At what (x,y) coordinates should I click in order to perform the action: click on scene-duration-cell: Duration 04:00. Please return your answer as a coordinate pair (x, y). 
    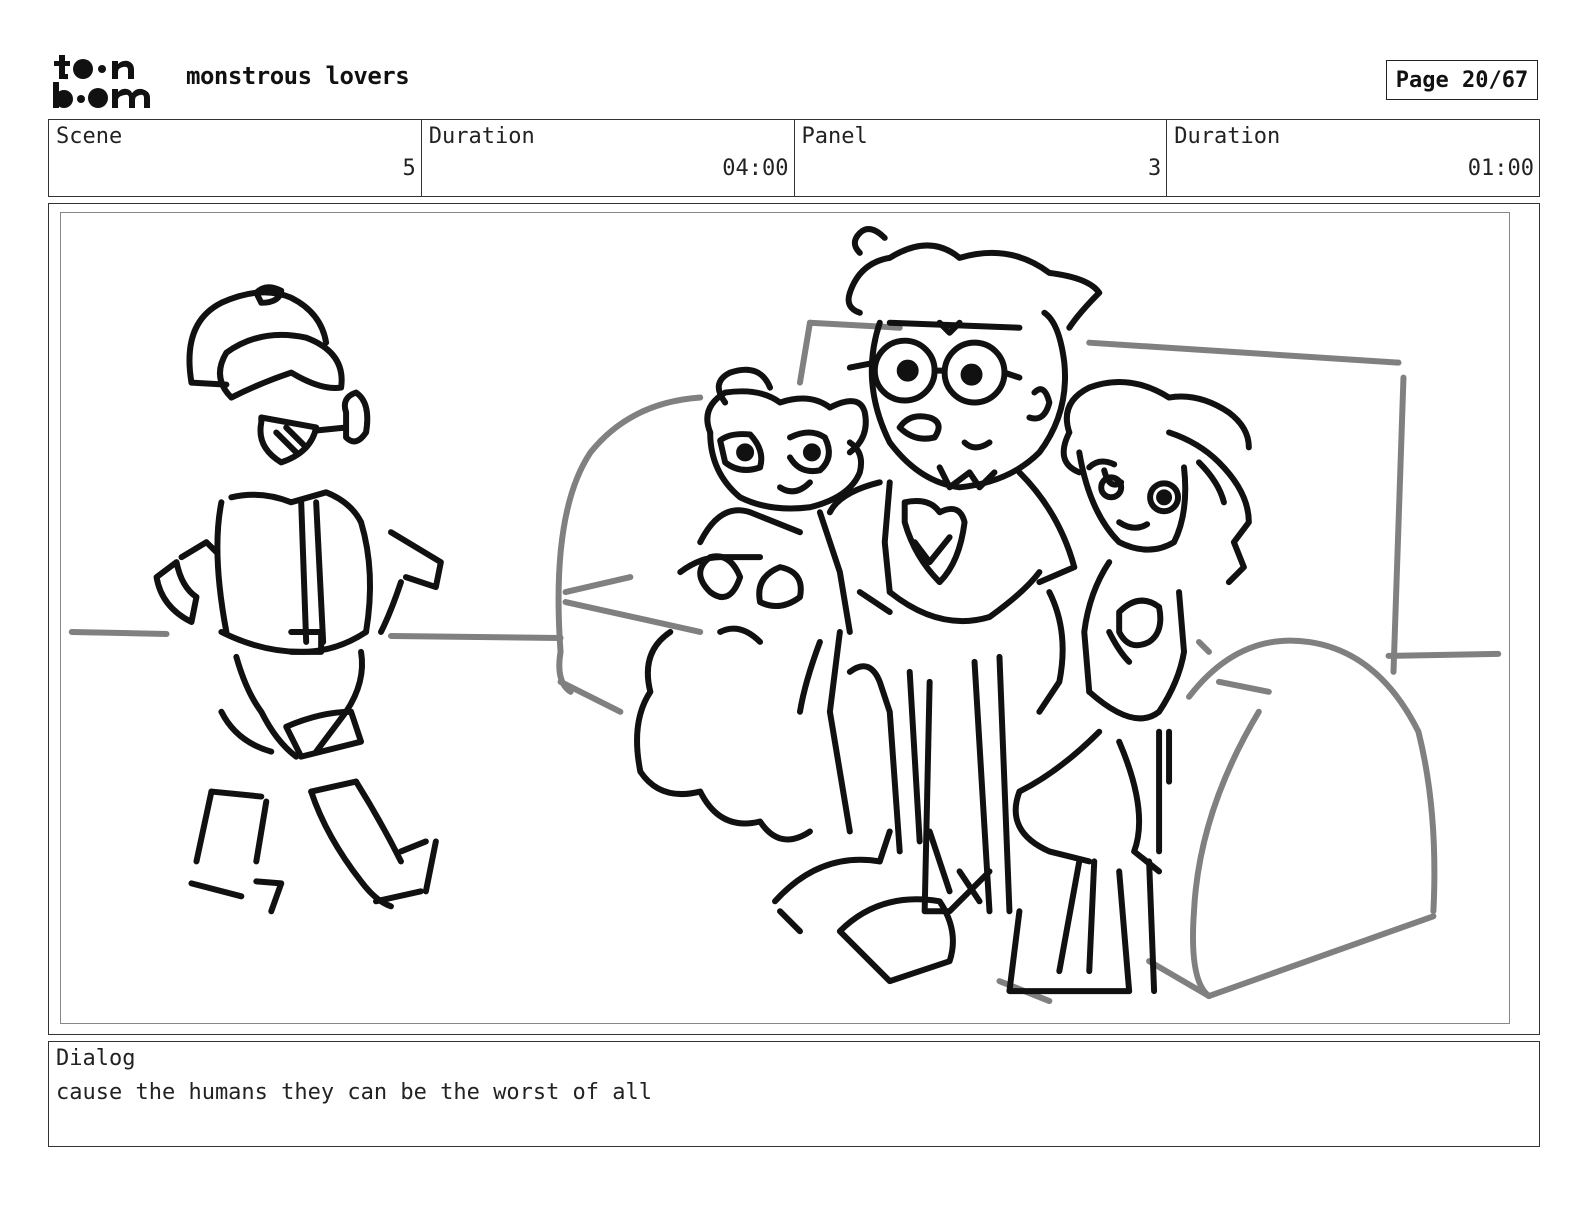
    Looking at the image, I should click on (608, 158).